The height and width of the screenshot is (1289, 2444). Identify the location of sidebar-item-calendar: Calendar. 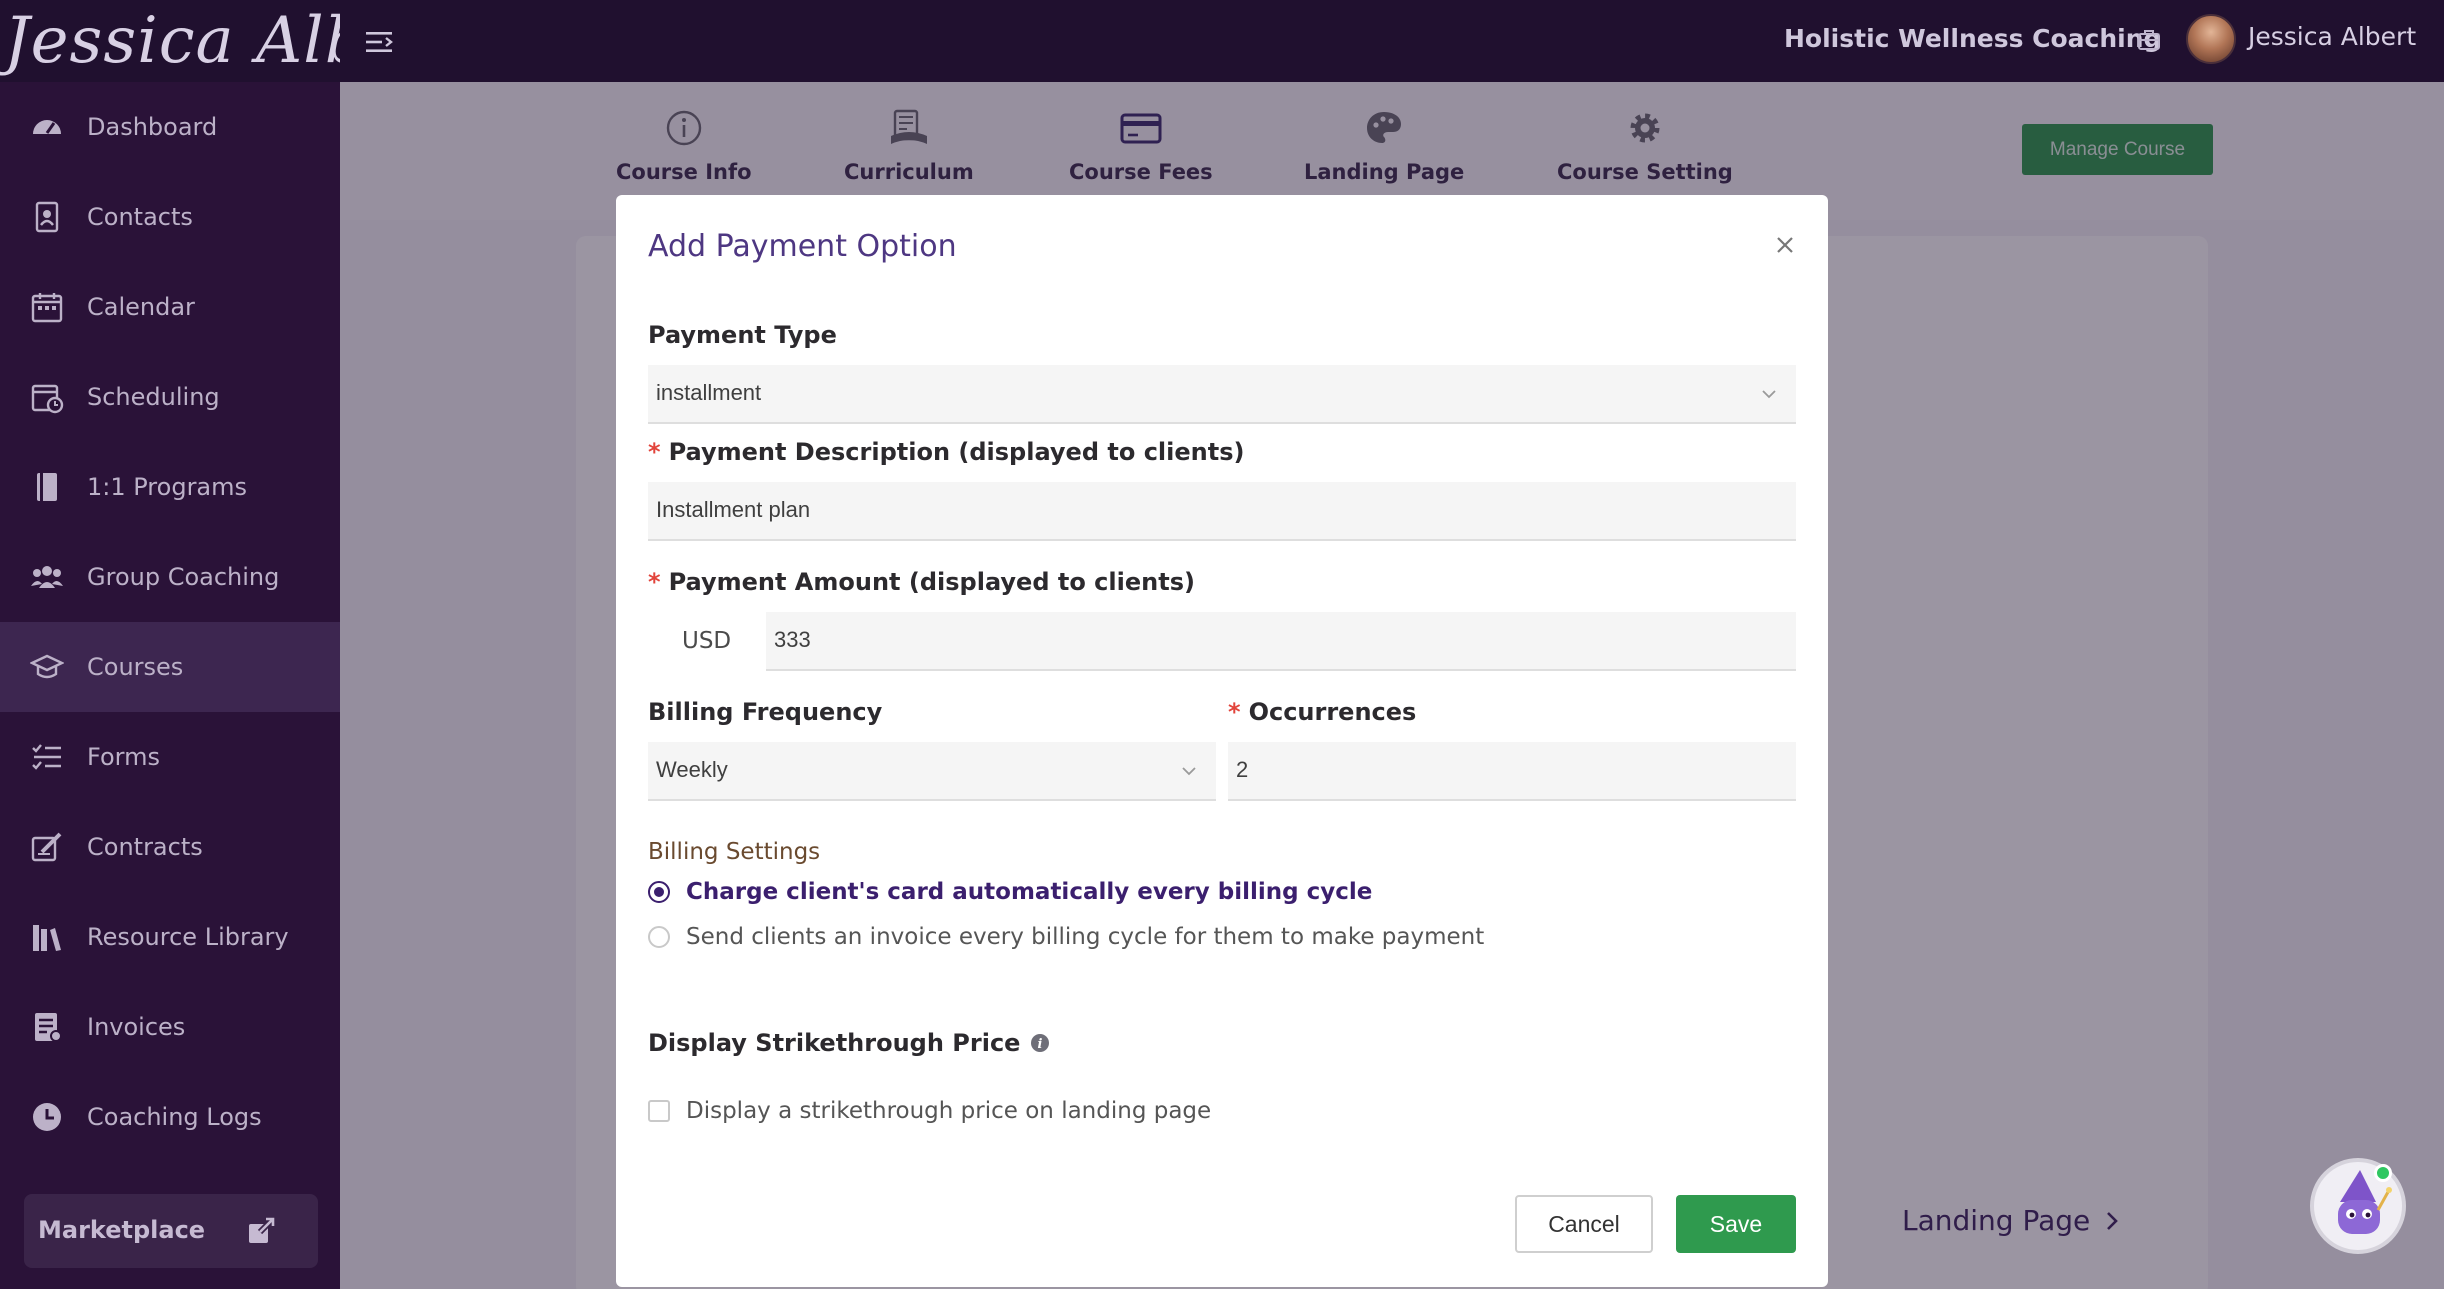
(170, 307).